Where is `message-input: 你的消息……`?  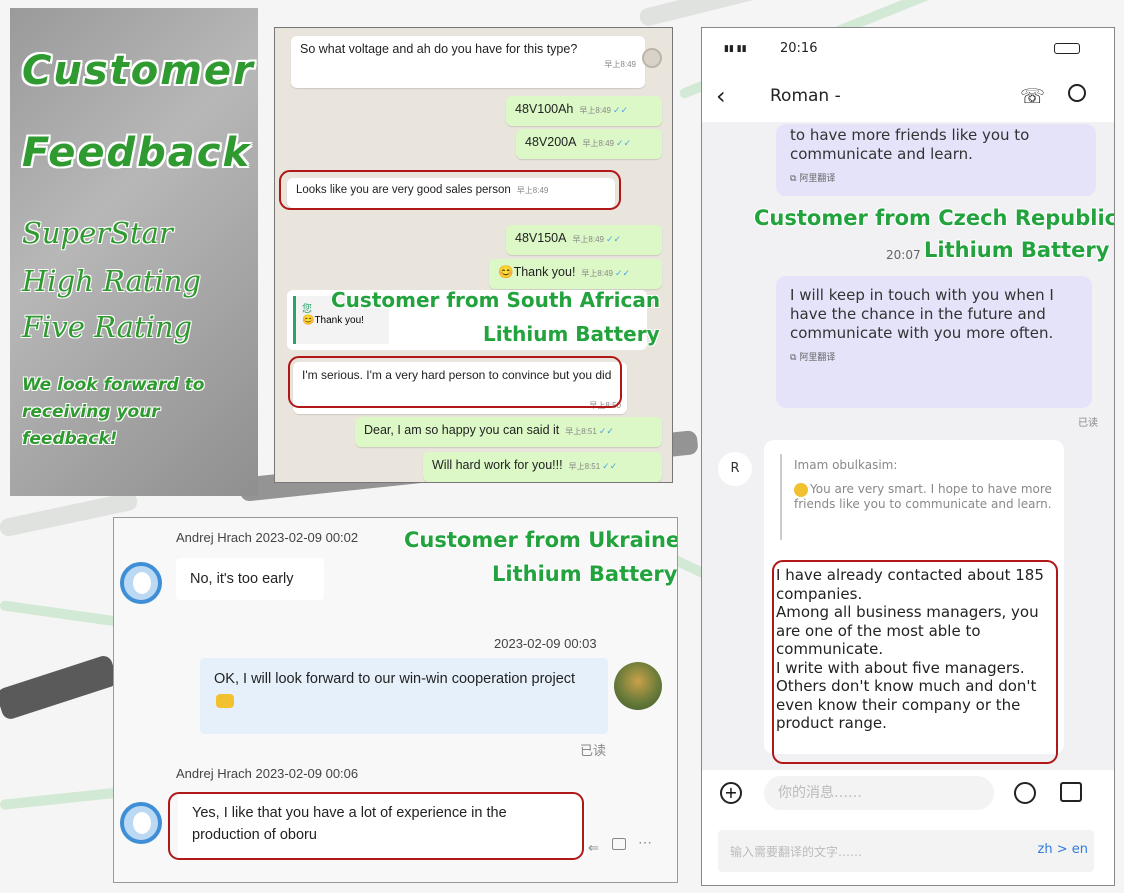
message-input: 你的消息…… is located at coordinates (879, 793).